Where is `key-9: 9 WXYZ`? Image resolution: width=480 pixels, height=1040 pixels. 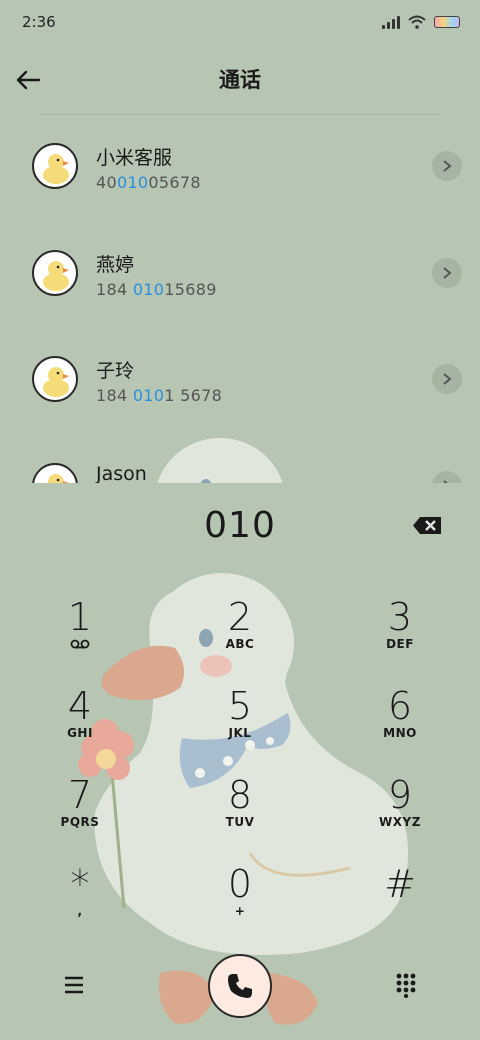 key-9: 9 WXYZ is located at coordinates (400, 813).